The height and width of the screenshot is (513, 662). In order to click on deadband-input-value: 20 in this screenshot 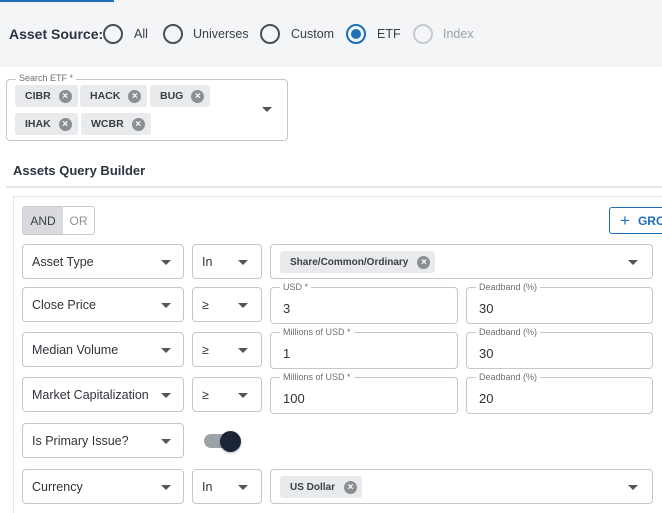, I will do `click(486, 398)`.